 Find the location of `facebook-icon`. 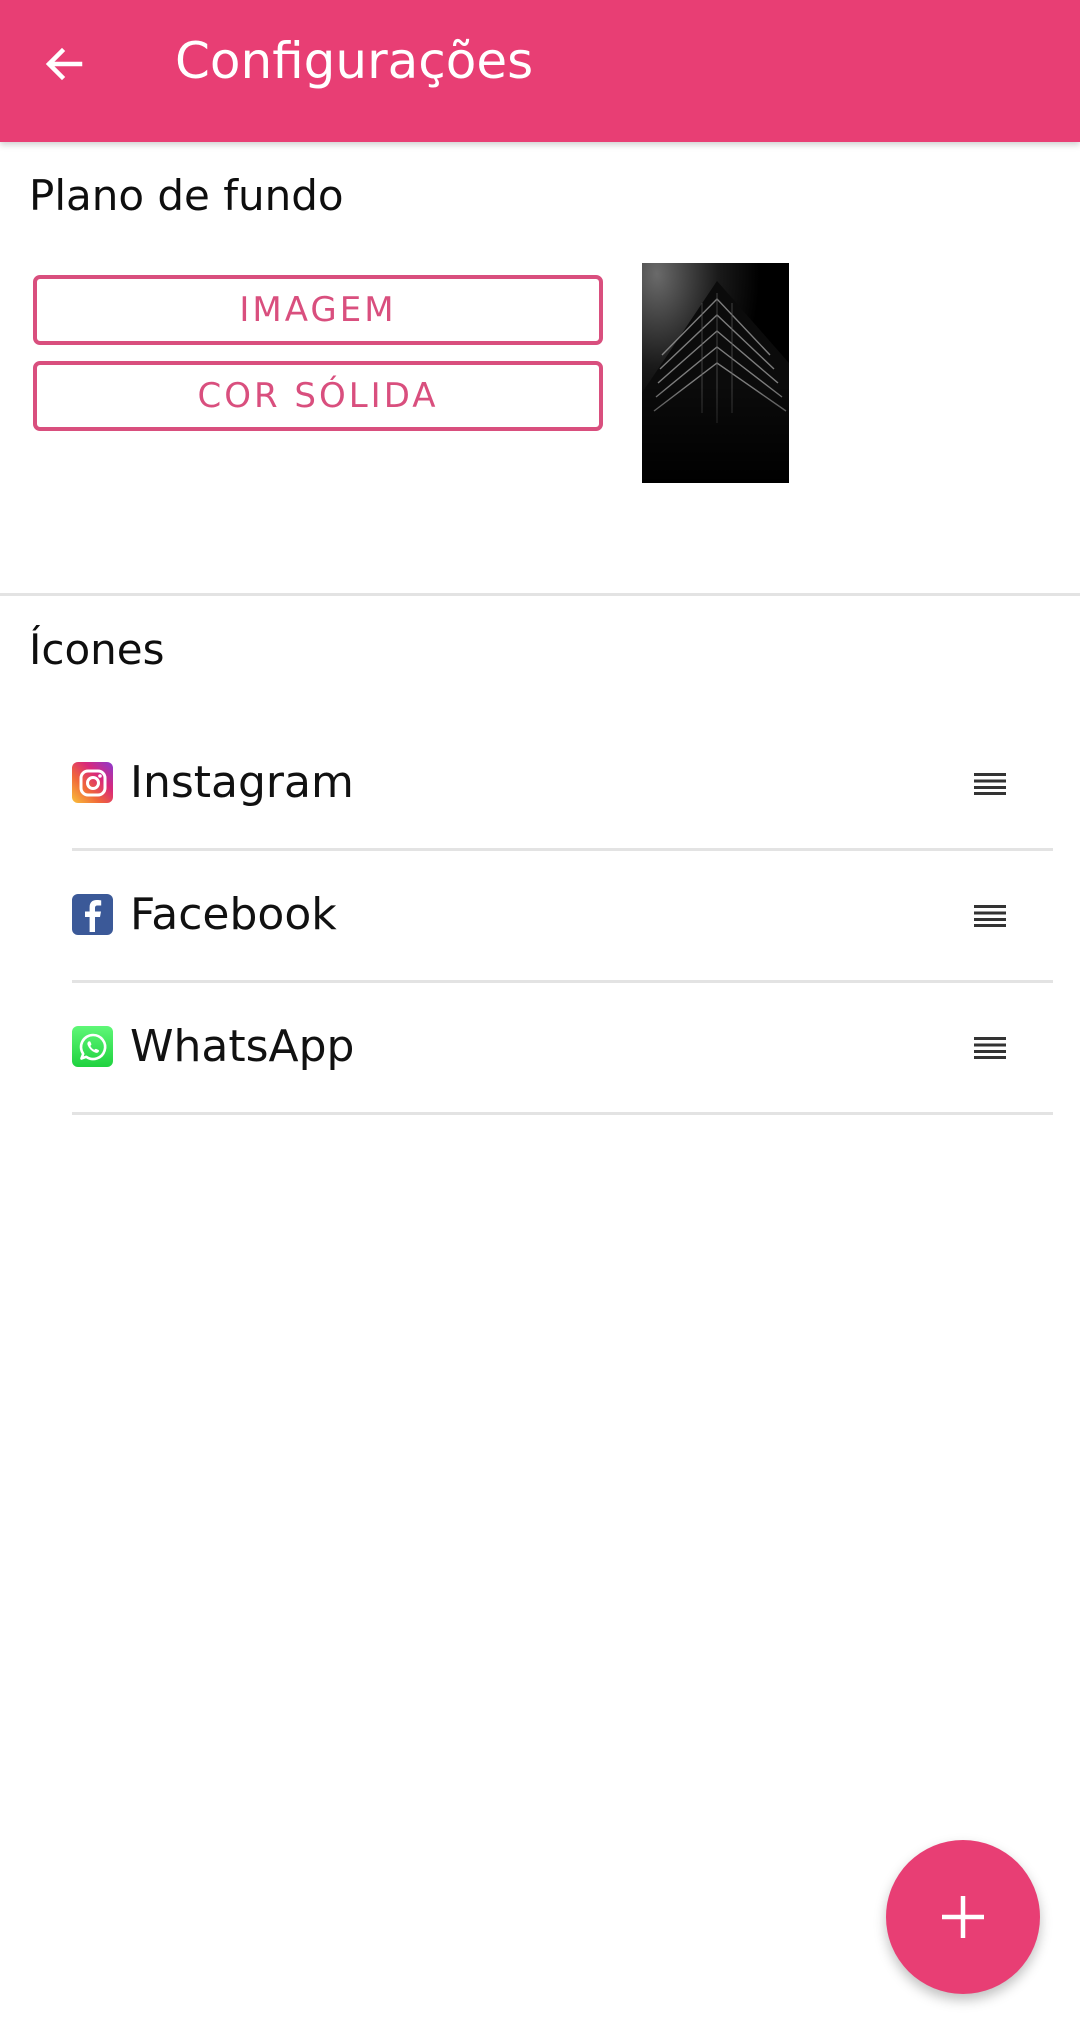

facebook-icon is located at coordinates (92, 914).